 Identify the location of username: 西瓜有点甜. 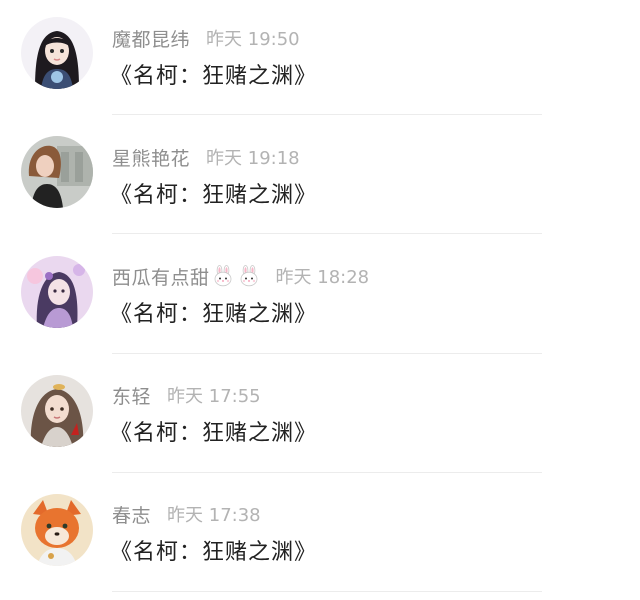
(161, 276).